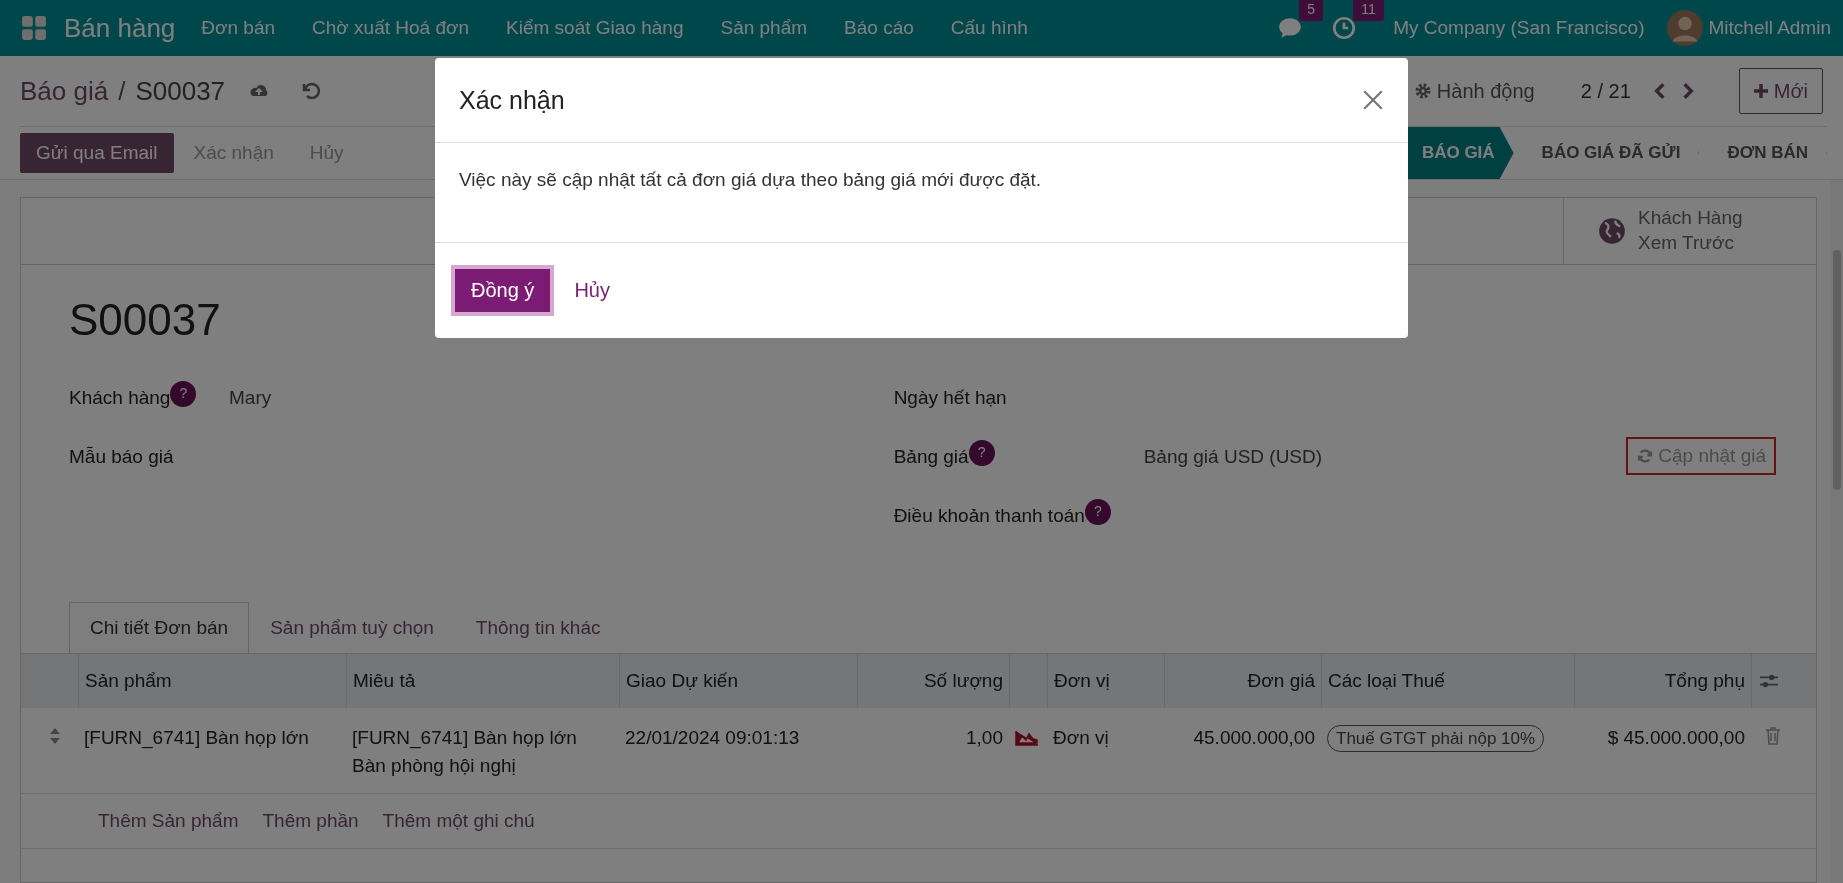  Describe the element at coordinates (465, 738) in the screenshot. I see `table-cell-text: [FURN_6741] Bàn họp lớn` at that location.